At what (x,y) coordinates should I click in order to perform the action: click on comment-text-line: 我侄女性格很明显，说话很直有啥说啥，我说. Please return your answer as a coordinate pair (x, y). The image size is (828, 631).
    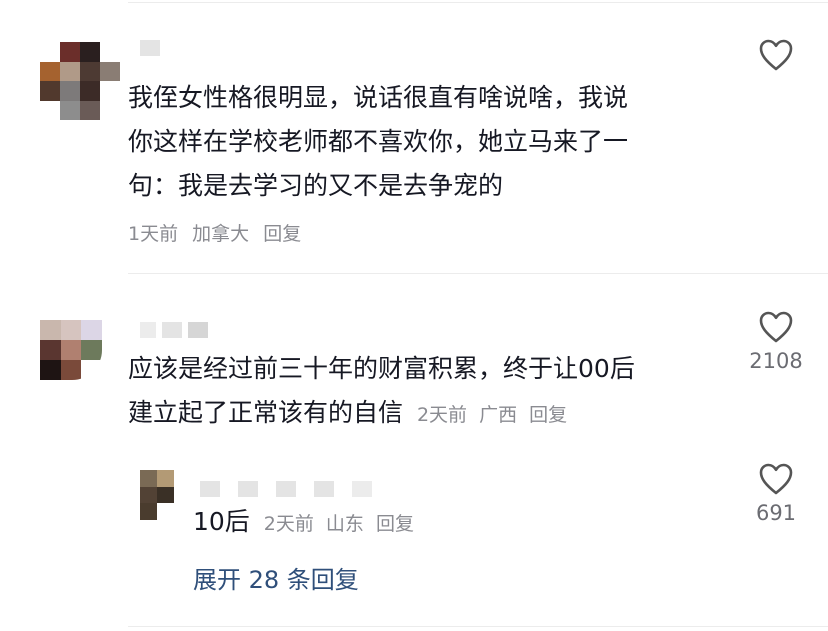
    Looking at the image, I should click on (378, 97).